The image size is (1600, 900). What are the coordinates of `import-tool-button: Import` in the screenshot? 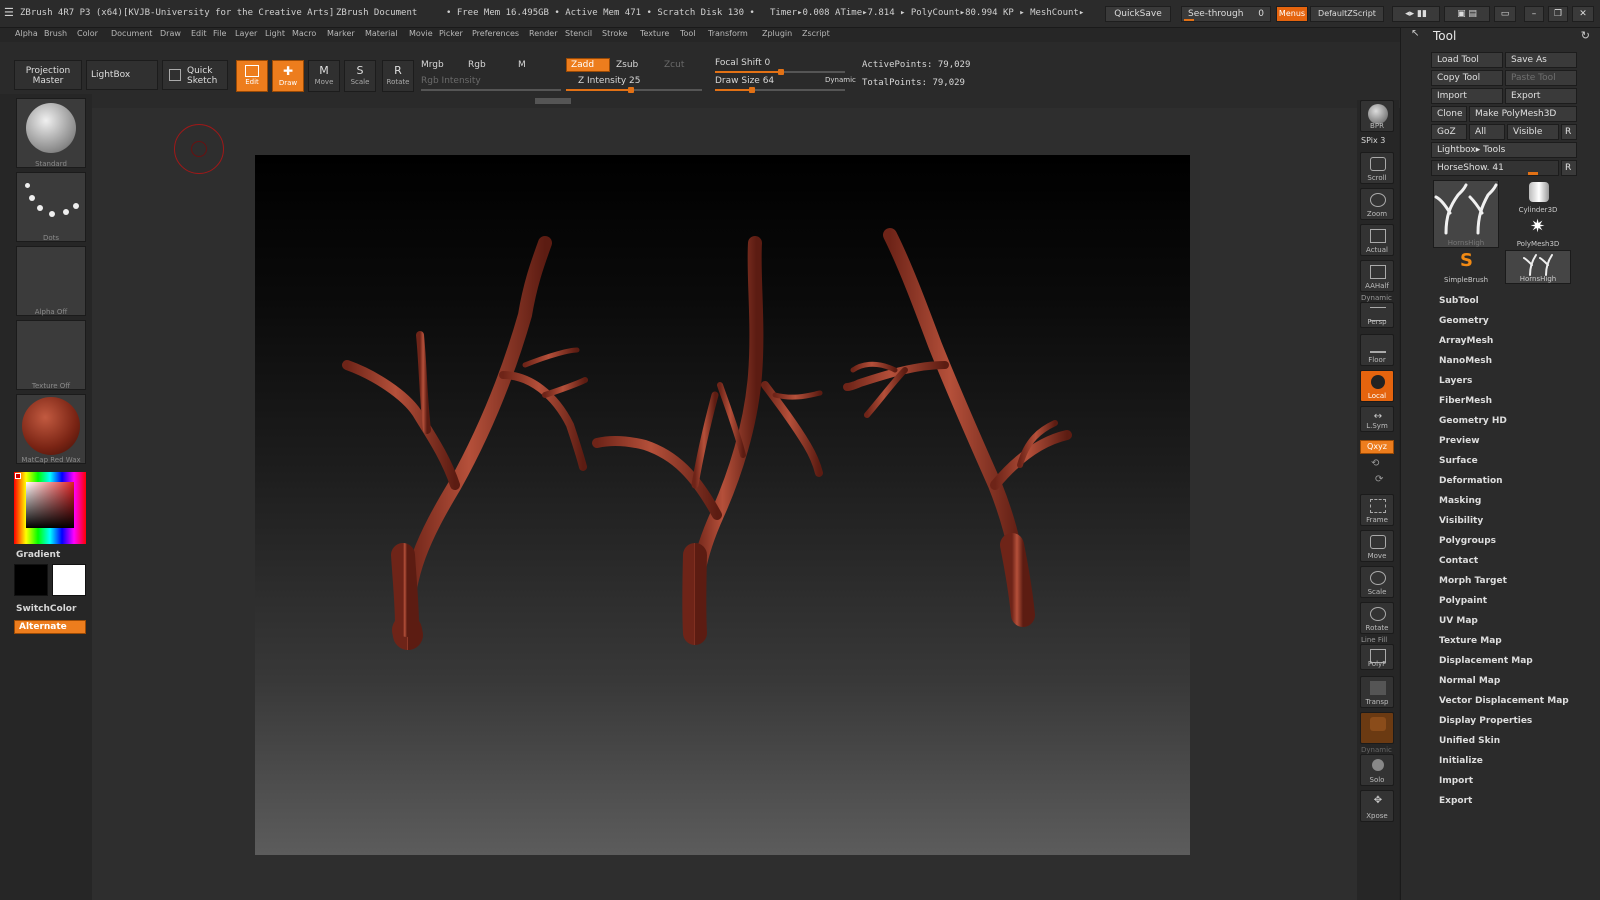 It's located at (1467, 96).